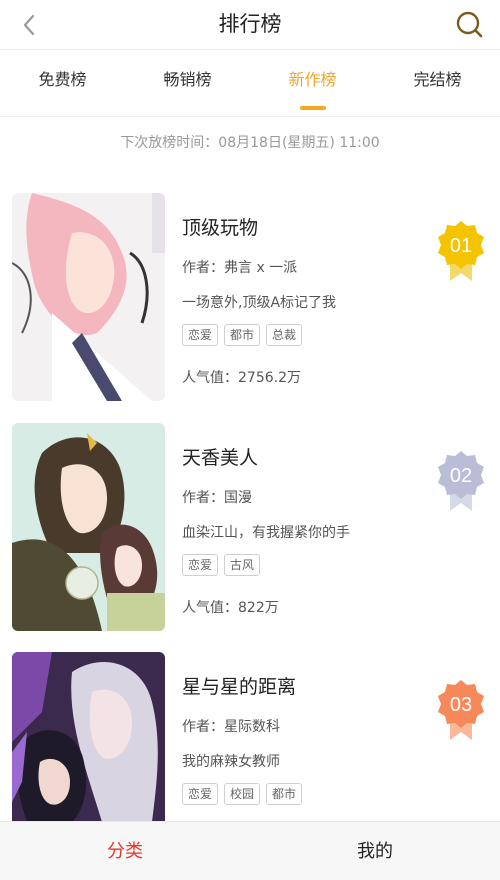  I want to click on rank-badge-icon: 01, so click(461, 251).